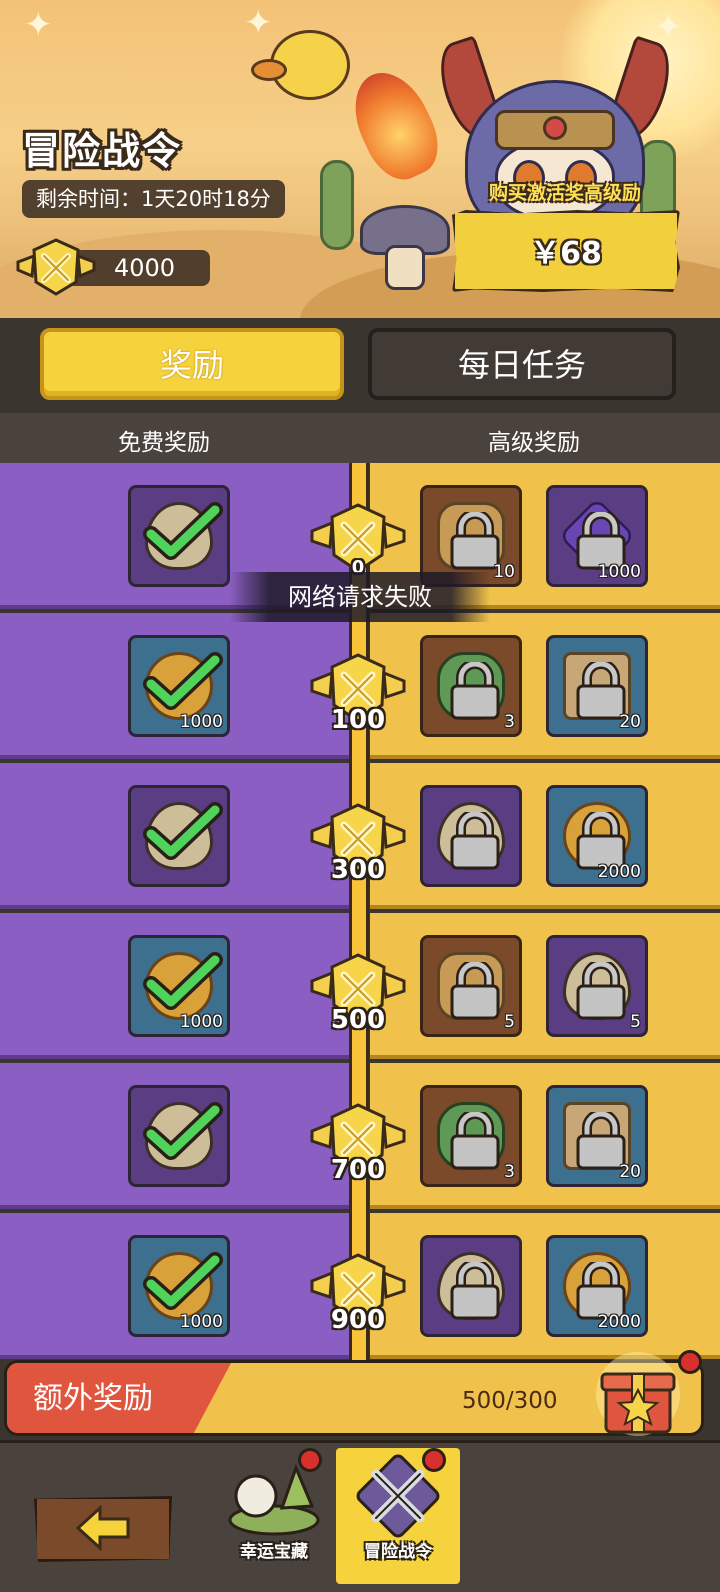  Describe the element at coordinates (274, 1516) in the screenshot. I see `nav-lucky-treasure: 幸运宝藏` at that location.